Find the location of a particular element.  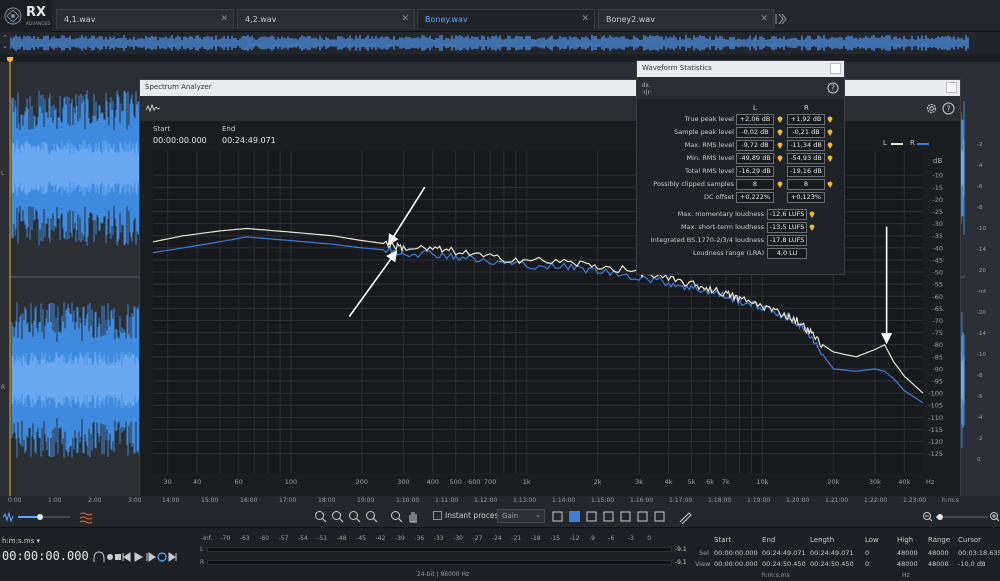

logo-text: RX is located at coordinates (36, 12).